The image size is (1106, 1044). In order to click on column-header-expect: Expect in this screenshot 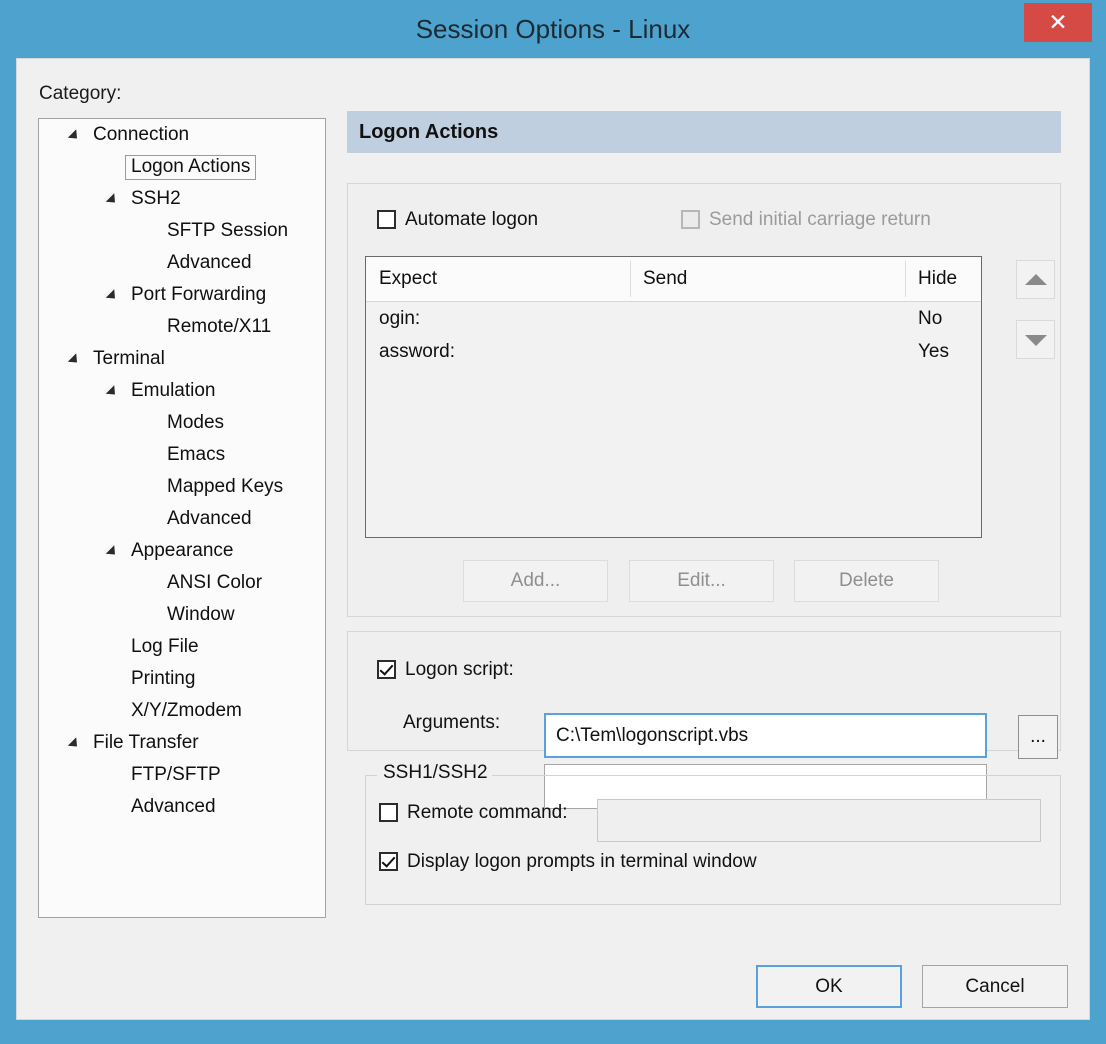, I will do `click(498, 279)`.